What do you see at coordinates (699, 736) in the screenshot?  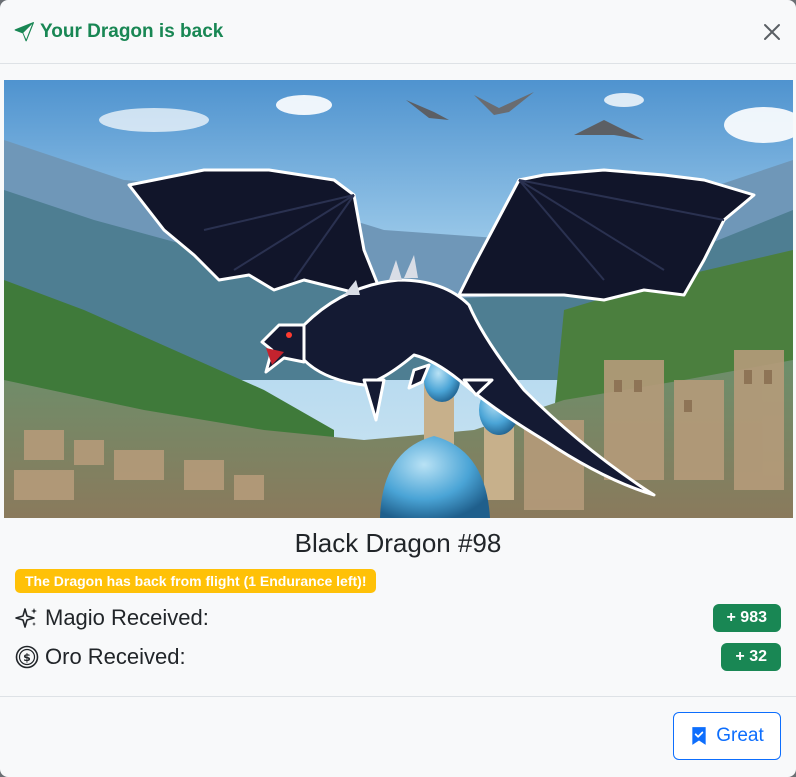 I see `bookmark-check-icon` at bounding box center [699, 736].